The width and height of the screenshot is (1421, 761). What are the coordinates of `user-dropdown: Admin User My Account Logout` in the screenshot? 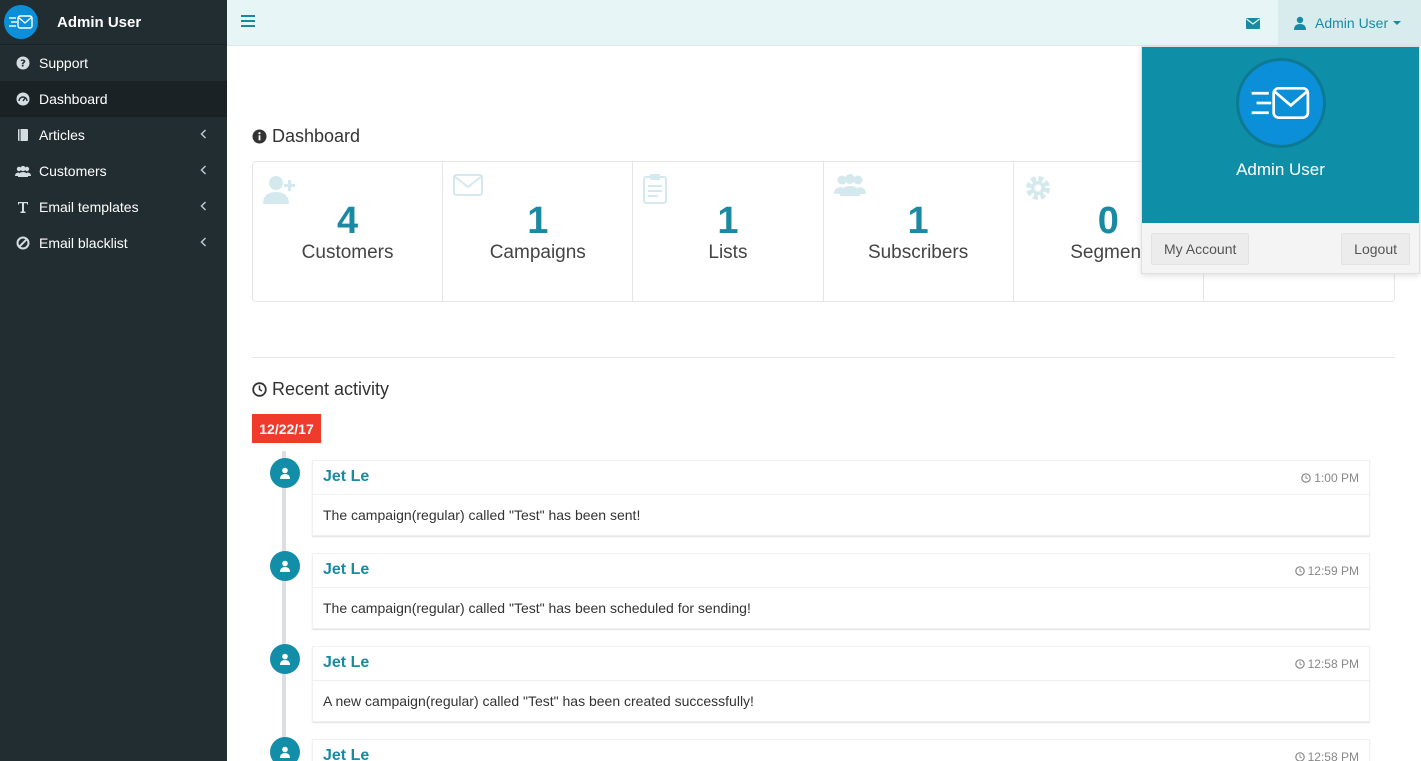 It's located at (1280, 160).